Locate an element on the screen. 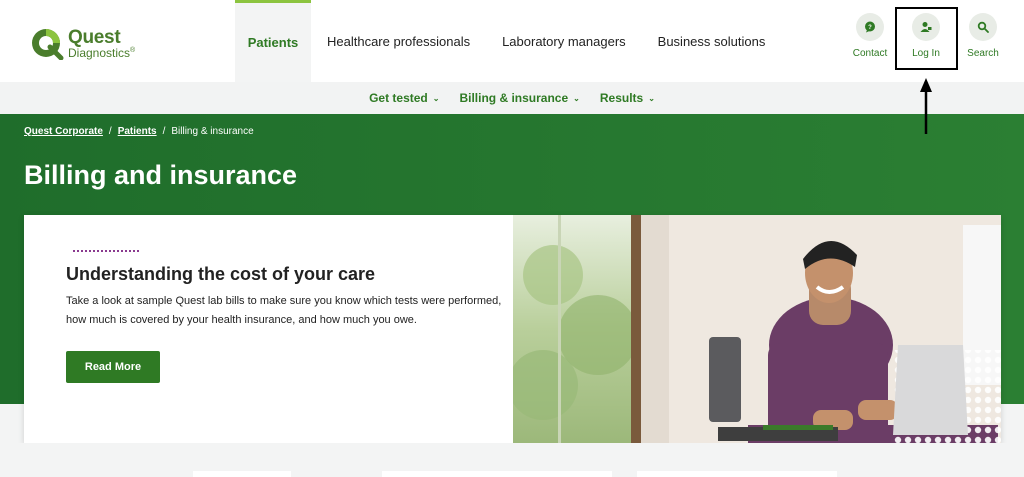 The width and height of the screenshot is (1024, 477). breadcrumb-patients: Patients is located at coordinates (137, 131).